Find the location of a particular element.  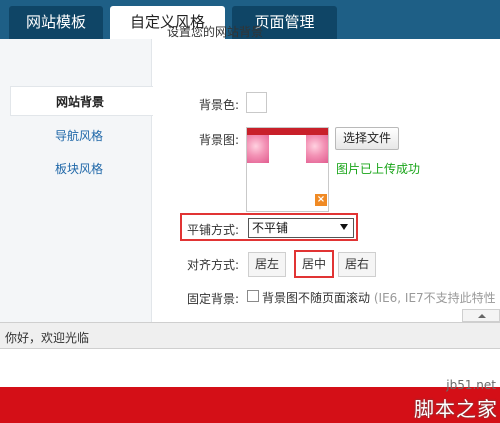

bg-color-label: 背景色: is located at coordinates (219, 105).